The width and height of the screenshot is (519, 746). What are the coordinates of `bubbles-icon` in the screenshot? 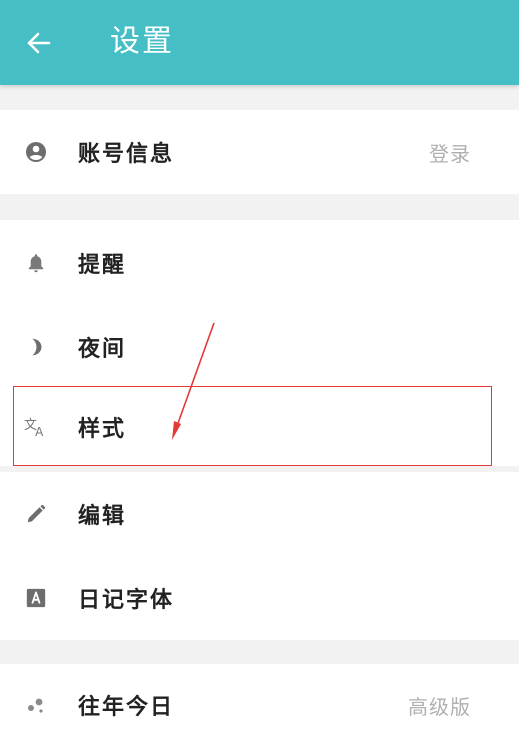 It's located at (36, 705).